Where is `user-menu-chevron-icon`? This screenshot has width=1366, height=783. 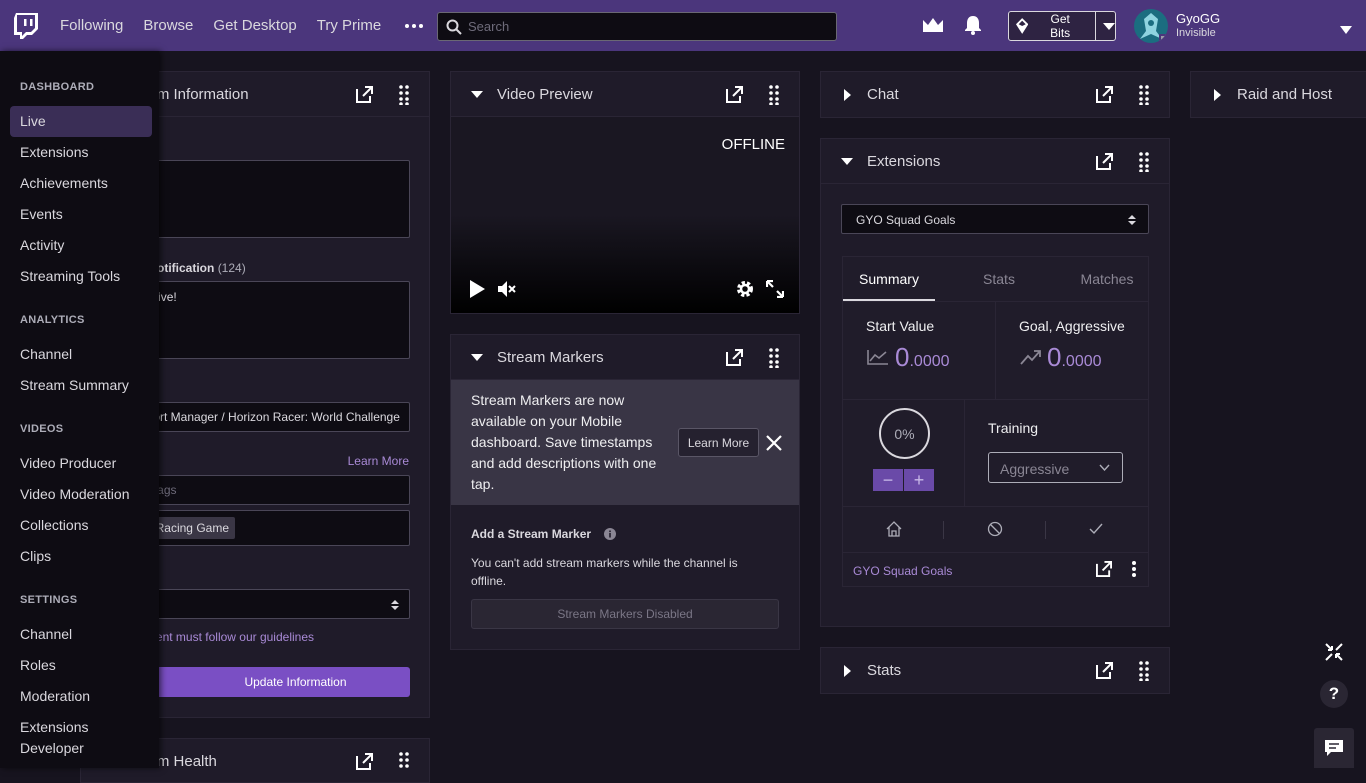 user-menu-chevron-icon is located at coordinates (1346, 30).